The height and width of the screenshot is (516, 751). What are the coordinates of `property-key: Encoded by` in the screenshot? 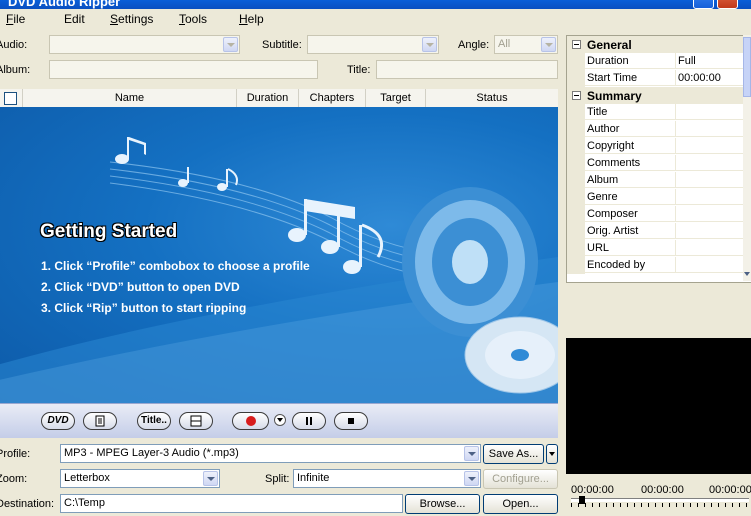 It's located at (630, 265).